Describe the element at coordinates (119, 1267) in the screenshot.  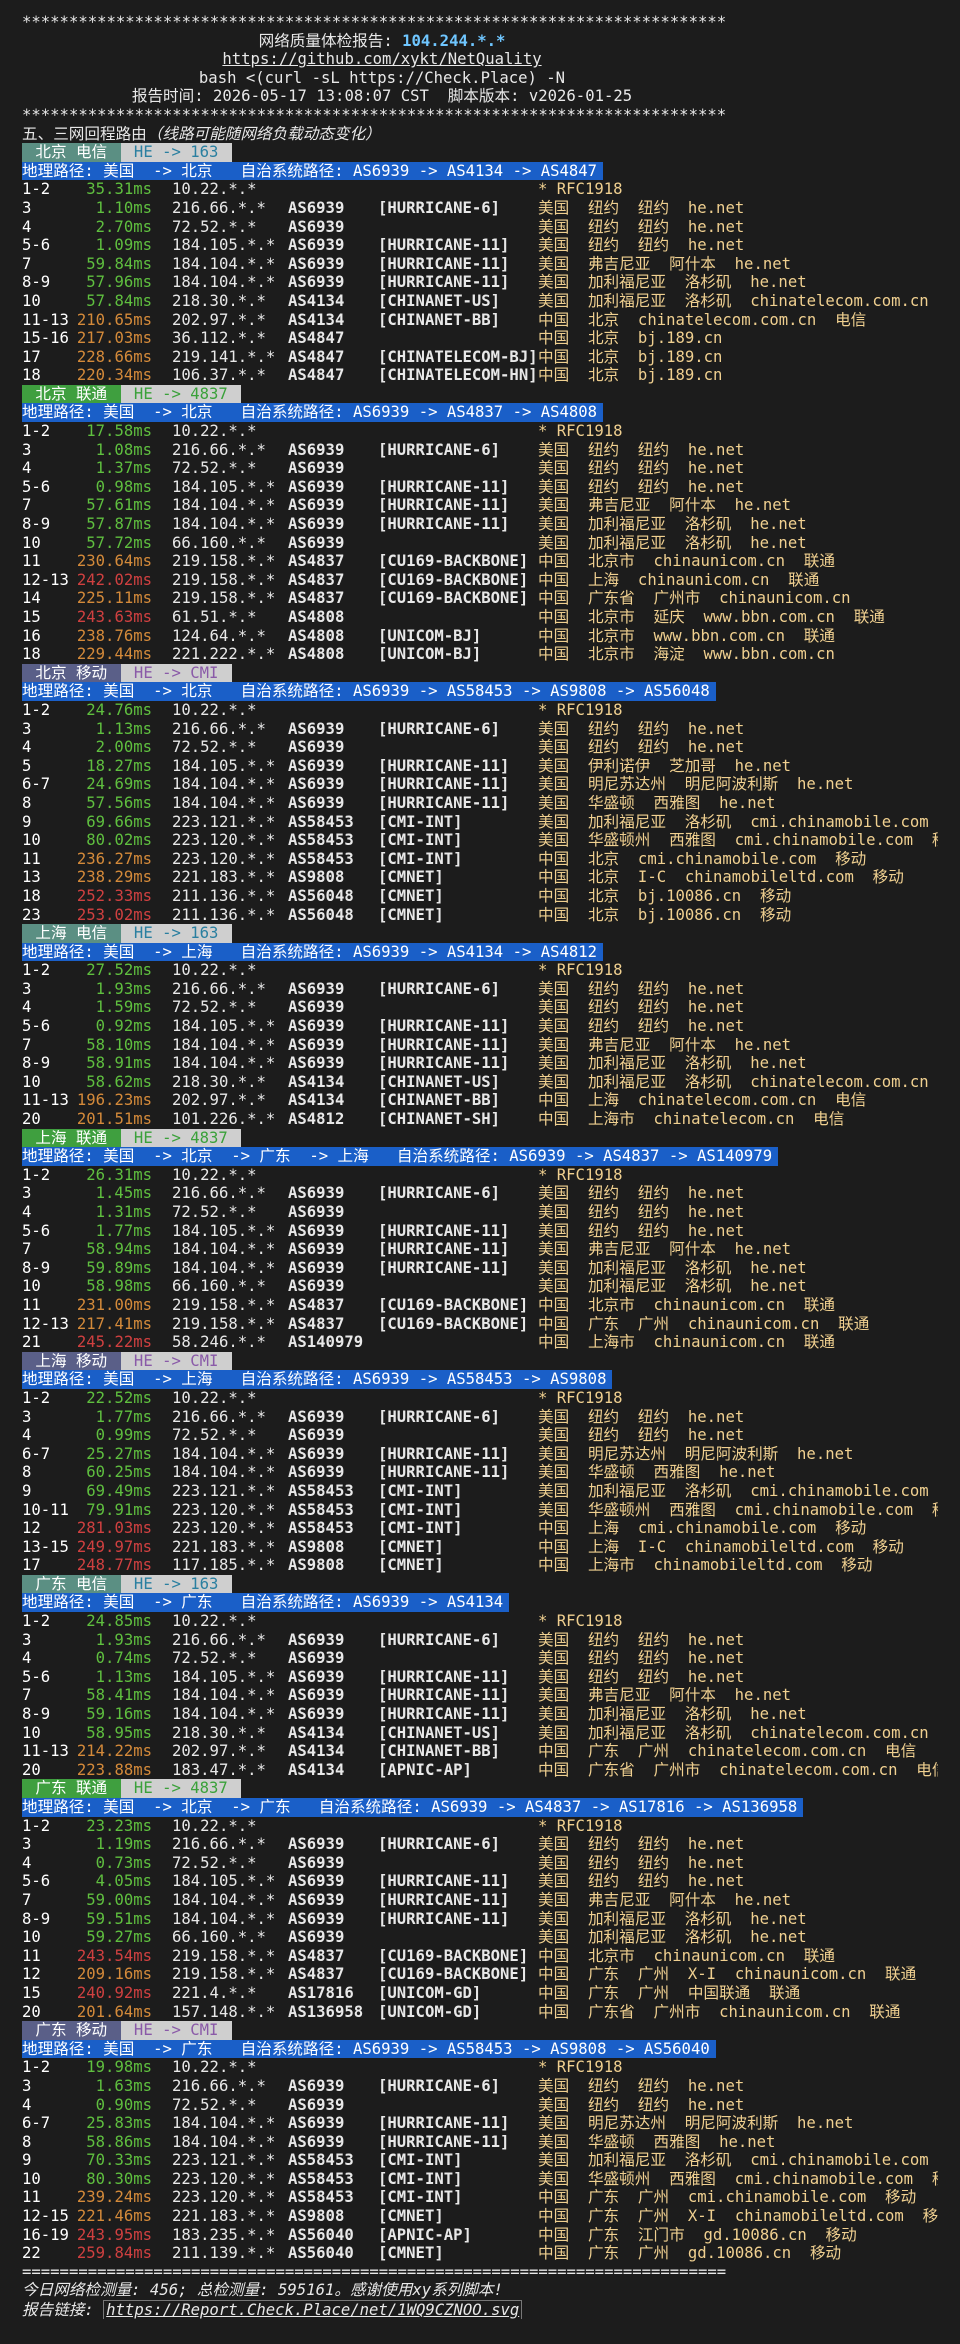
I see `hop-latency: 59.89ms` at that location.